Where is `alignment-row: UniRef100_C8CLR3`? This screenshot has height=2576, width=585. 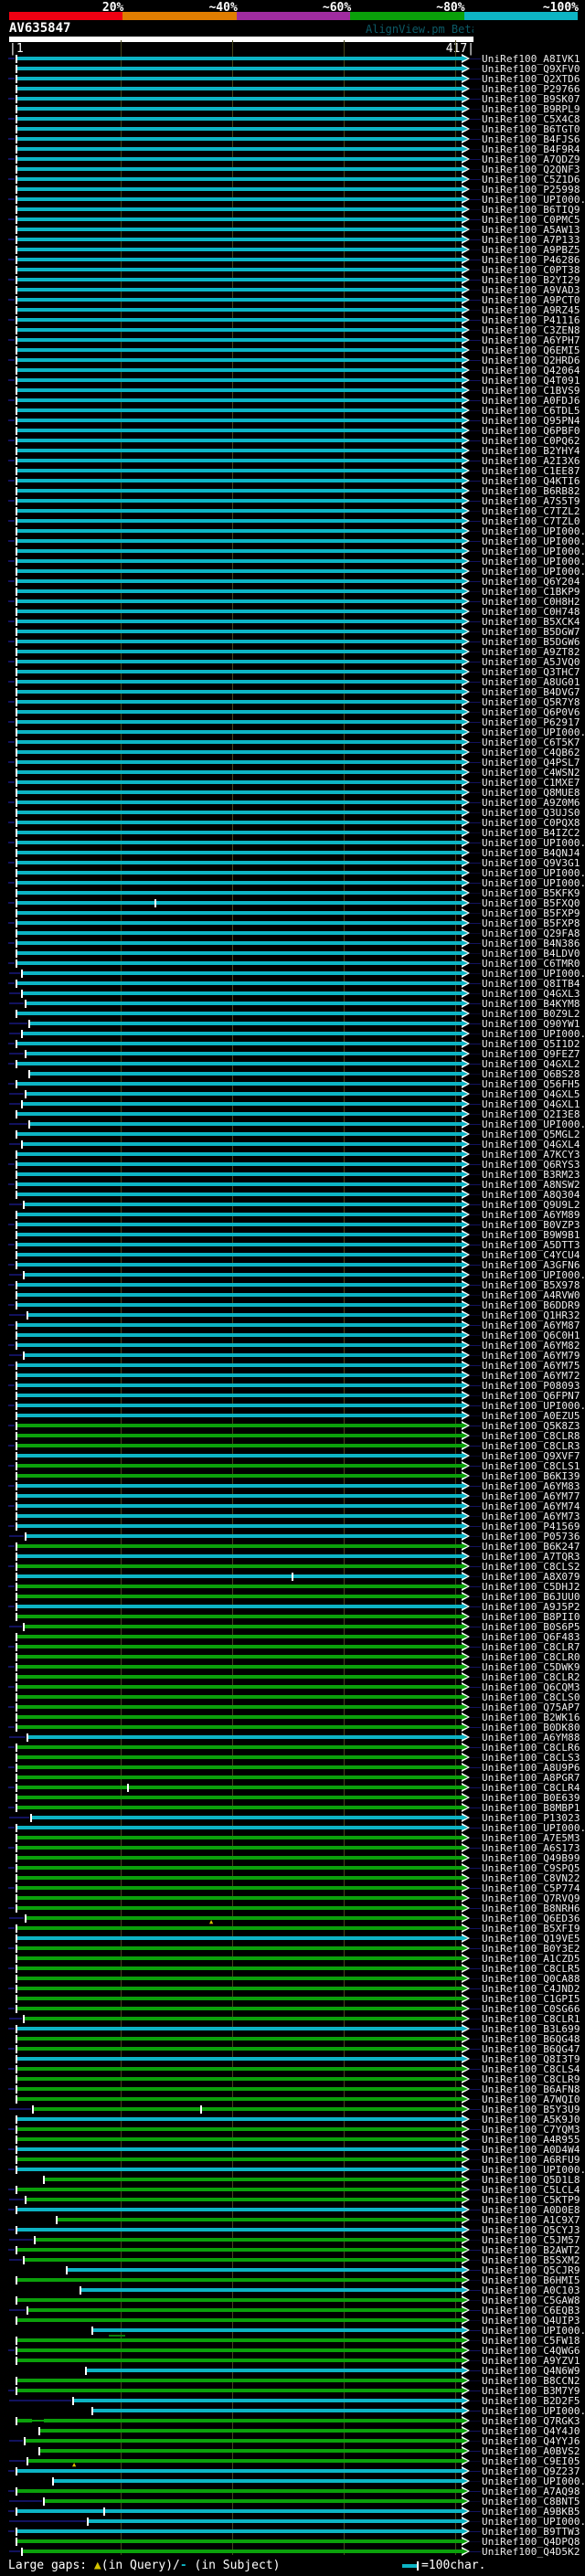
alignment-row: UniRef100_C8CLR3 is located at coordinates (293, 1446).